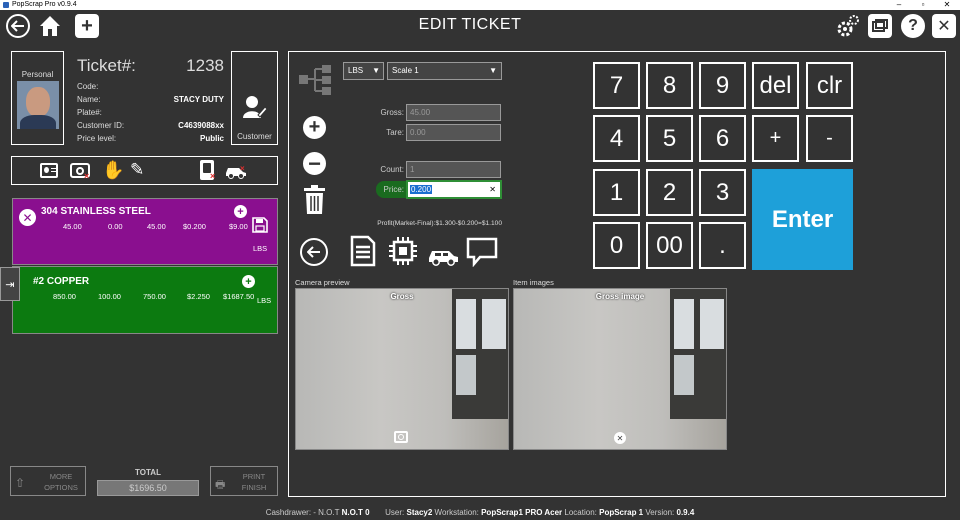  What do you see at coordinates (899, 5) in the screenshot?
I see `minimize-button: –` at bounding box center [899, 5].